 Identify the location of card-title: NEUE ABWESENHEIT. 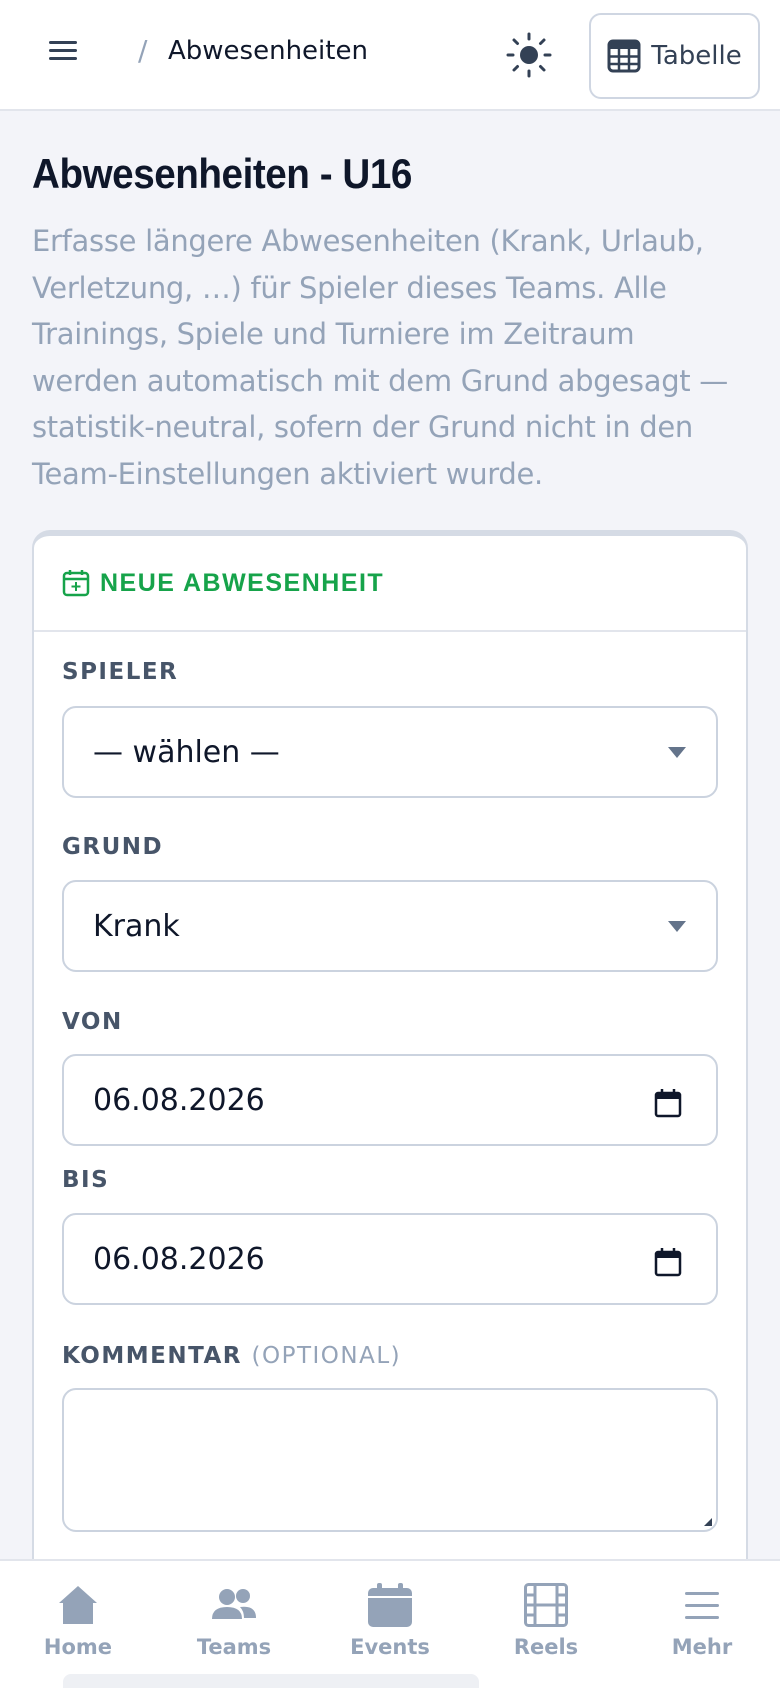
(242, 582).